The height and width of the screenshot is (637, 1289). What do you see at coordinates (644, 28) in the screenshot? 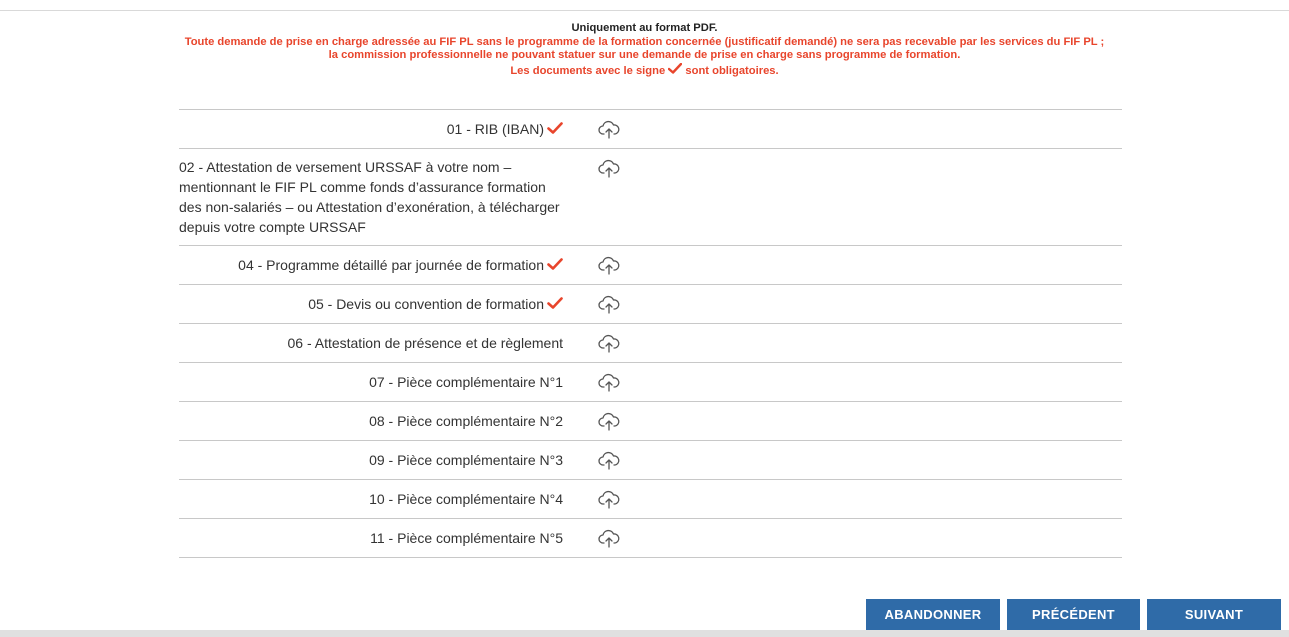
I see `format-notice: Uniquement au format PDF.` at bounding box center [644, 28].